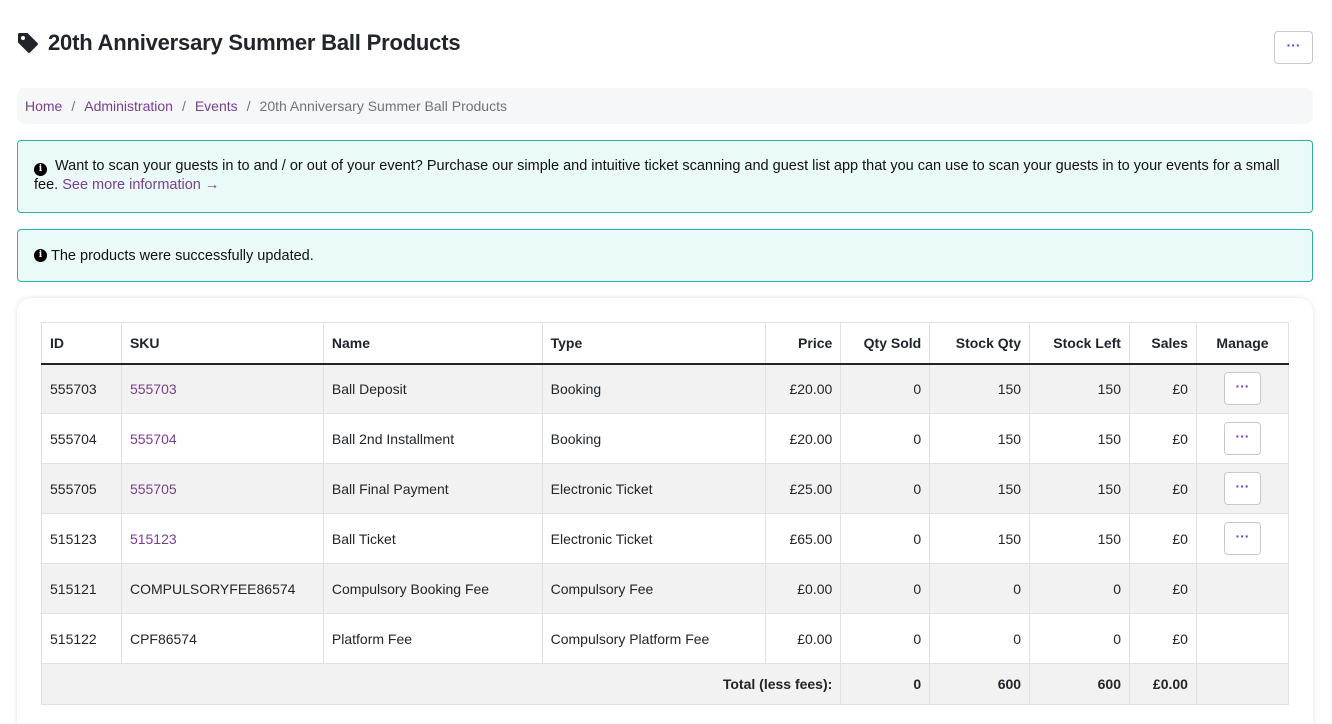  What do you see at coordinates (28, 43) in the screenshot?
I see `tag-icon` at bounding box center [28, 43].